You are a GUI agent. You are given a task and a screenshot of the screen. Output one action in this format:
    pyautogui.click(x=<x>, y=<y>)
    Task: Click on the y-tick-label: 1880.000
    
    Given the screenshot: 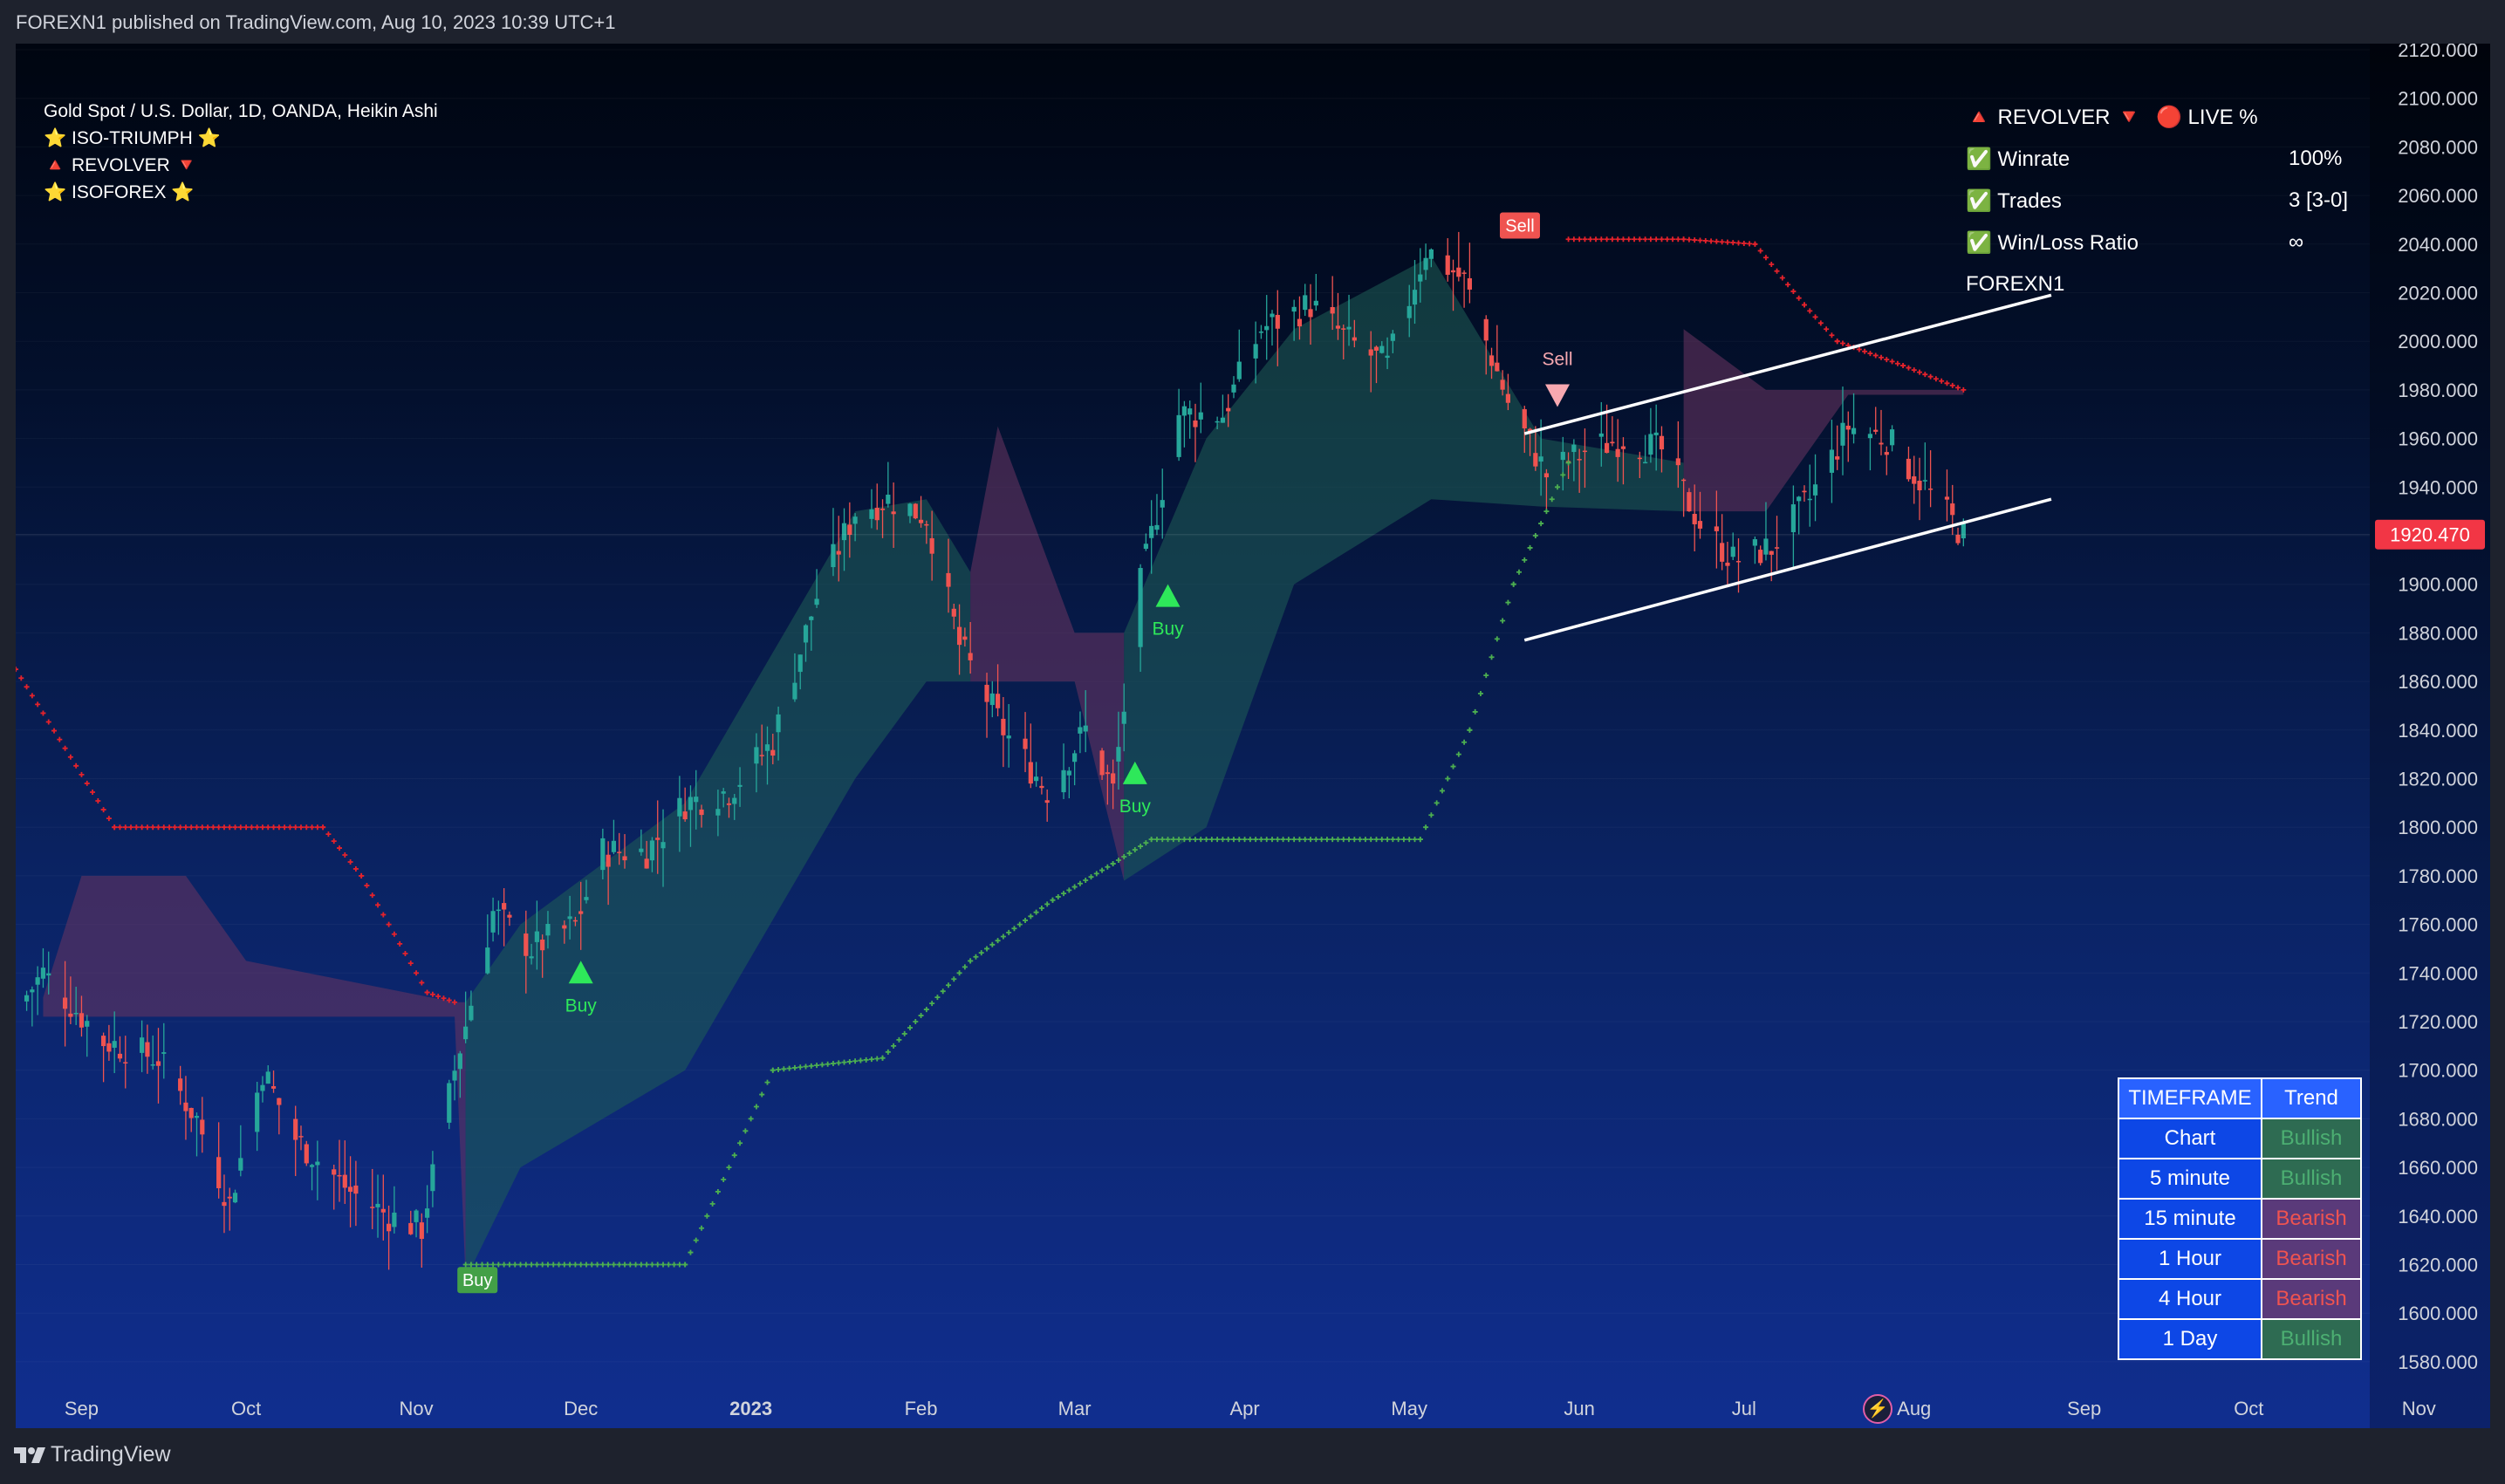 What is the action you would take?
    pyautogui.click(x=2438, y=633)
    